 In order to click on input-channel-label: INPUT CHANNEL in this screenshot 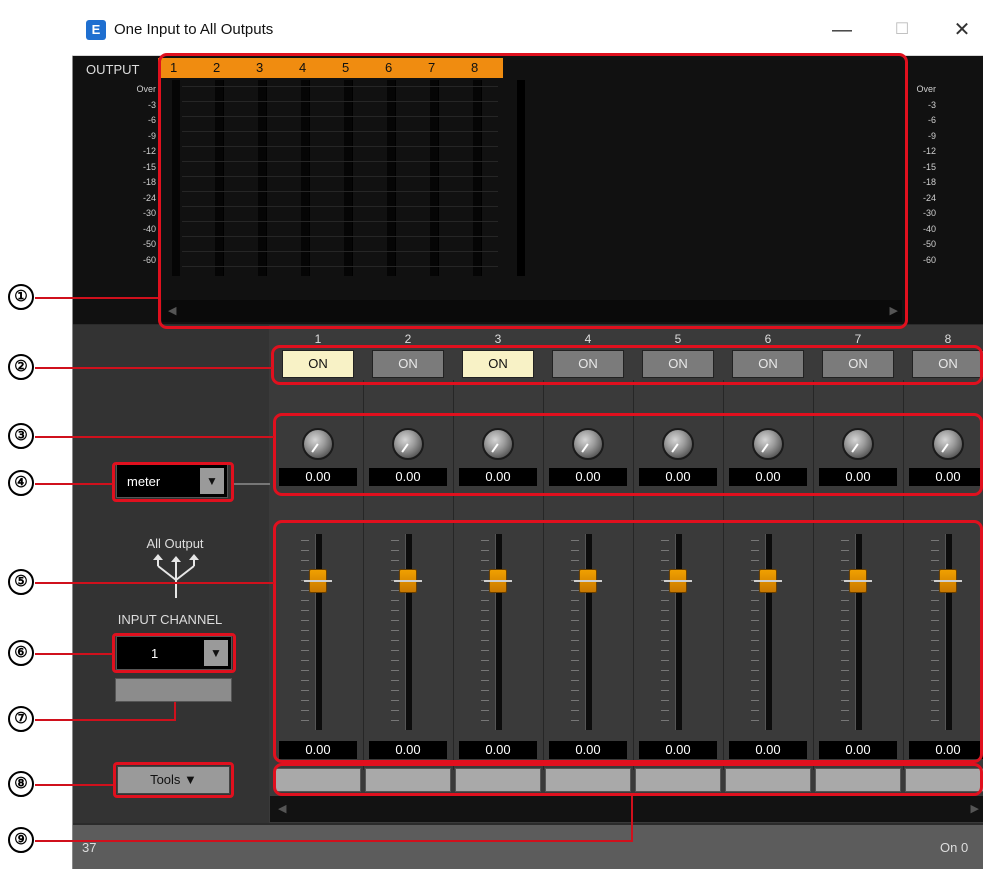, I will do `click(170, 619)`.